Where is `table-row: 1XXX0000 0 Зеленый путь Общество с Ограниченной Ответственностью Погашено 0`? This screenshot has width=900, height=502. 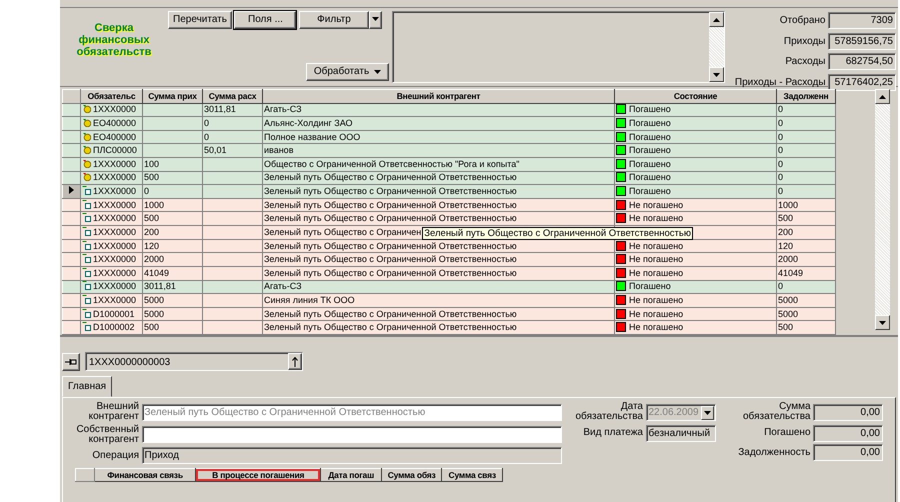 table-row: 1XXX0000 0 Зеленый путь Общество с Ограниченной Ответственностью Погашено 0 is located at coordinates (449, 191).